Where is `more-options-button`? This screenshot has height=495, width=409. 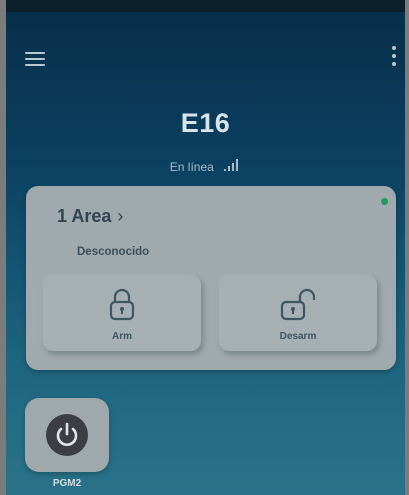
more-options-button is located at coordinates (394, 58).